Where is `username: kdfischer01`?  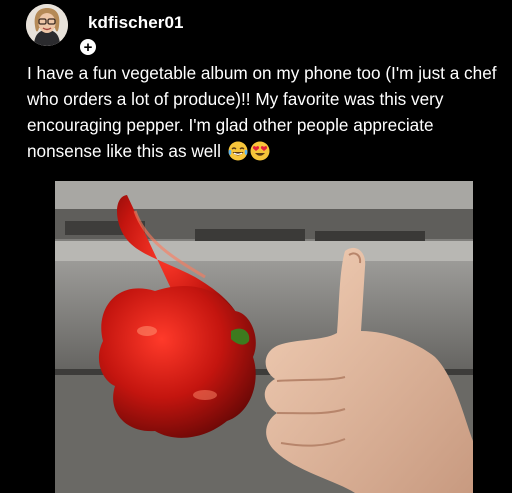 username: kdfischer01 is located at coordinates (136, 23).